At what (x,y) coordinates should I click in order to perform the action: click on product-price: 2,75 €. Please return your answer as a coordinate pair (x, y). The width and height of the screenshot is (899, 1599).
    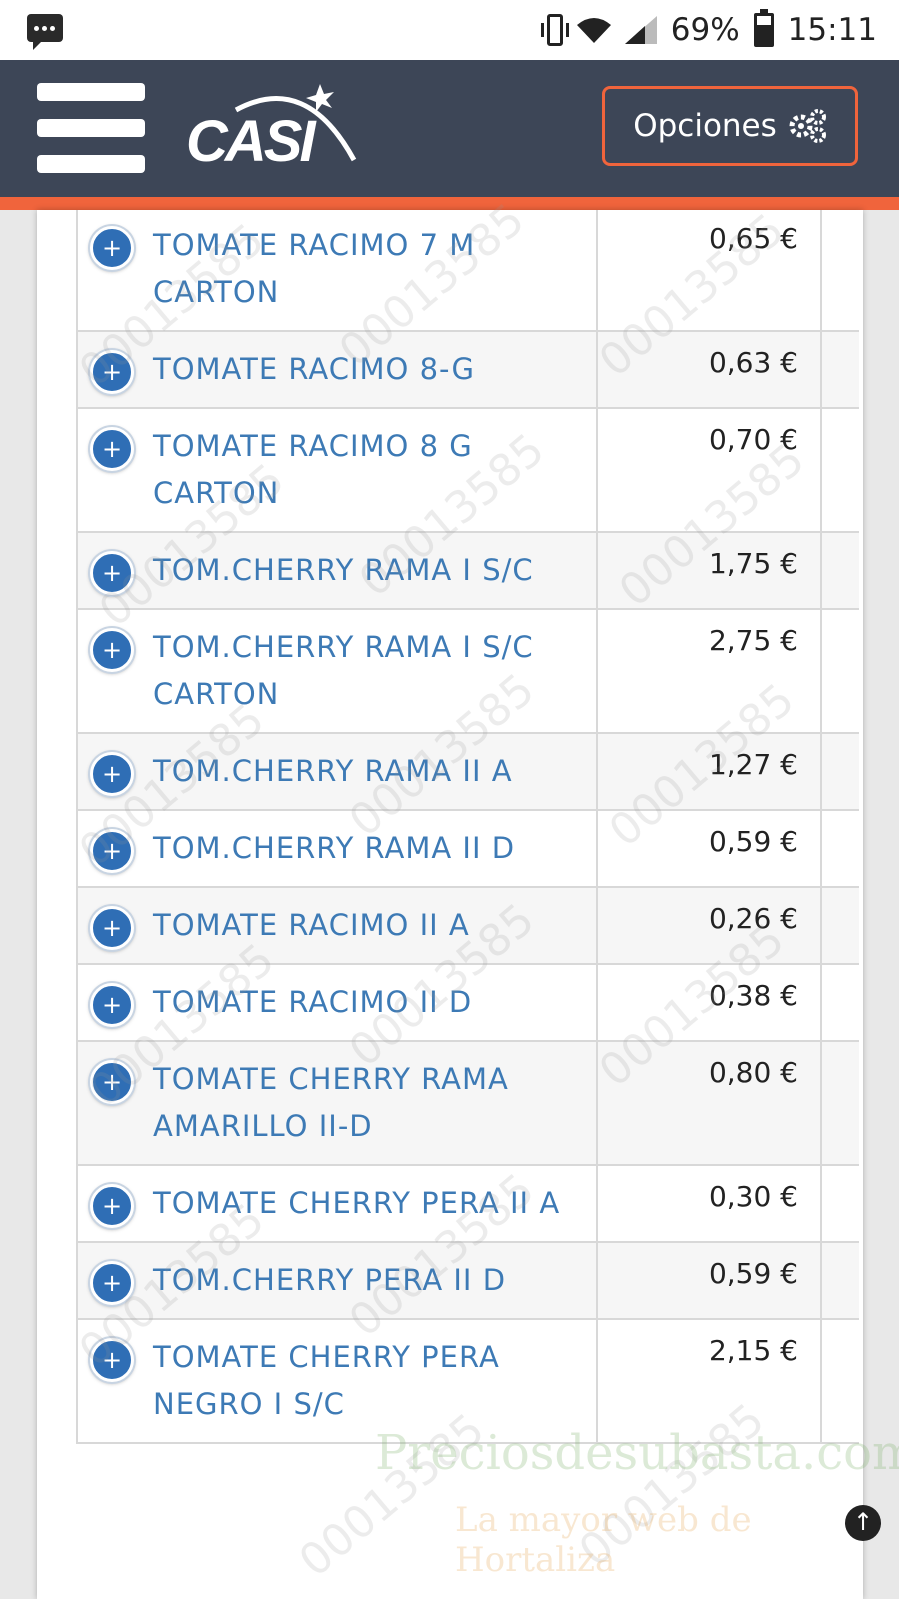
    Looking at the image, I should click on (710, 671).